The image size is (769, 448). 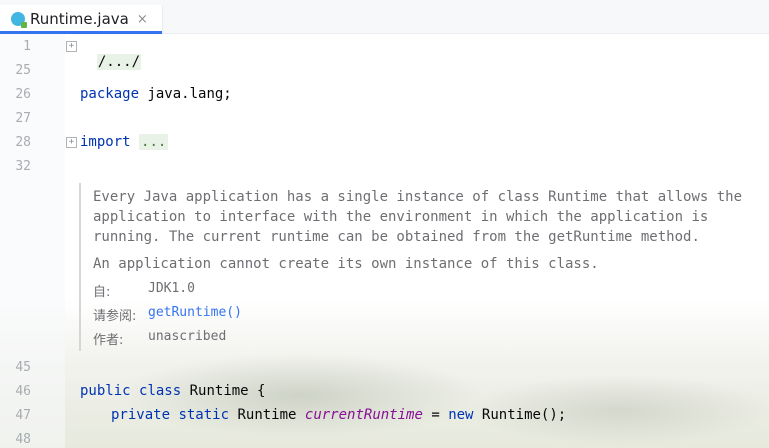 What do you see at coordinates (23, 118) in the screenshot?
I see `line-number: 27` at bounding box center [23, 118].